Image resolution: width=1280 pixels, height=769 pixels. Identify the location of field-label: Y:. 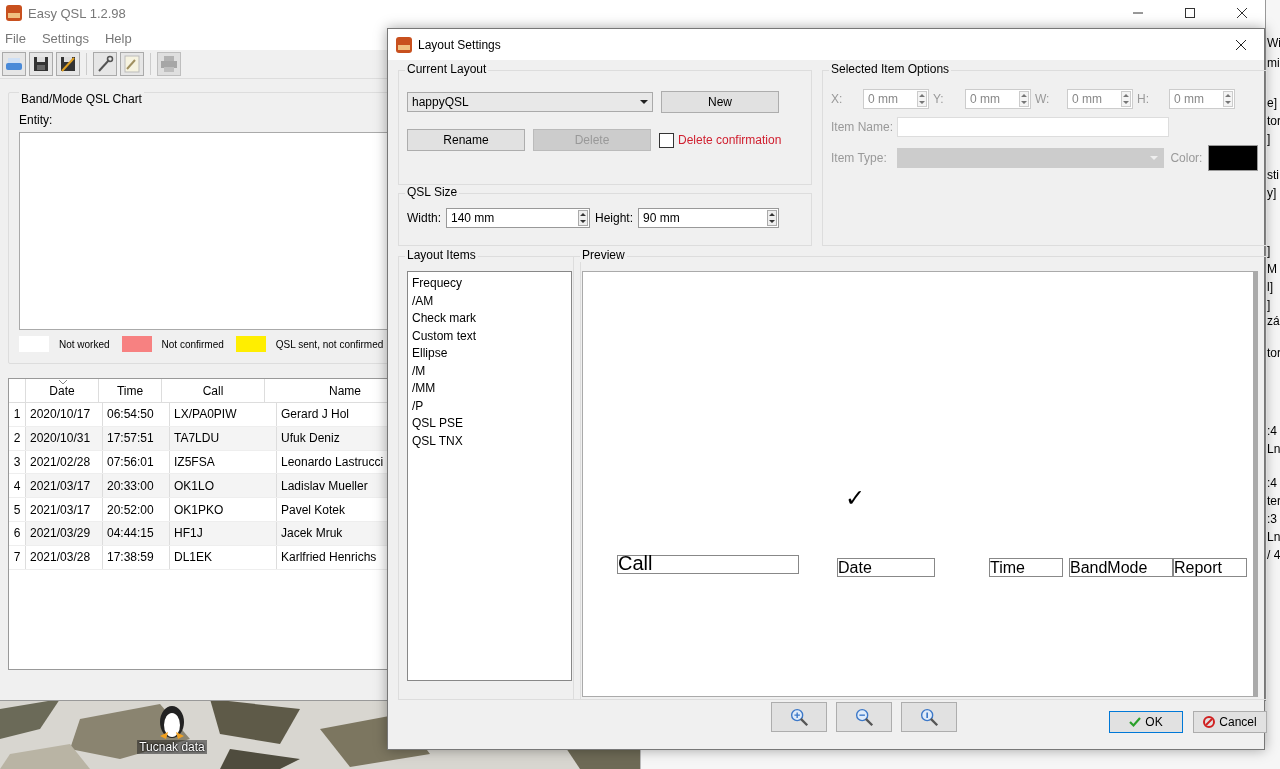
(939, 99).